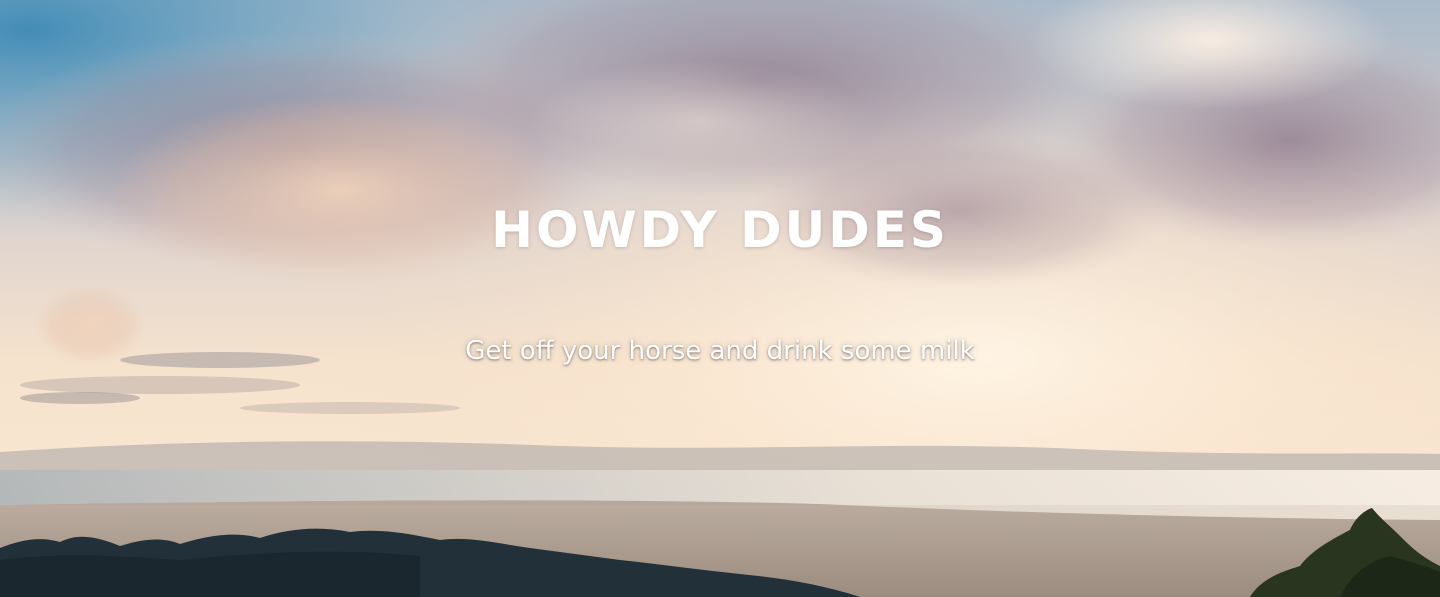  I want to click on hero-title: HOWDY DUDES, so click(720, 230).